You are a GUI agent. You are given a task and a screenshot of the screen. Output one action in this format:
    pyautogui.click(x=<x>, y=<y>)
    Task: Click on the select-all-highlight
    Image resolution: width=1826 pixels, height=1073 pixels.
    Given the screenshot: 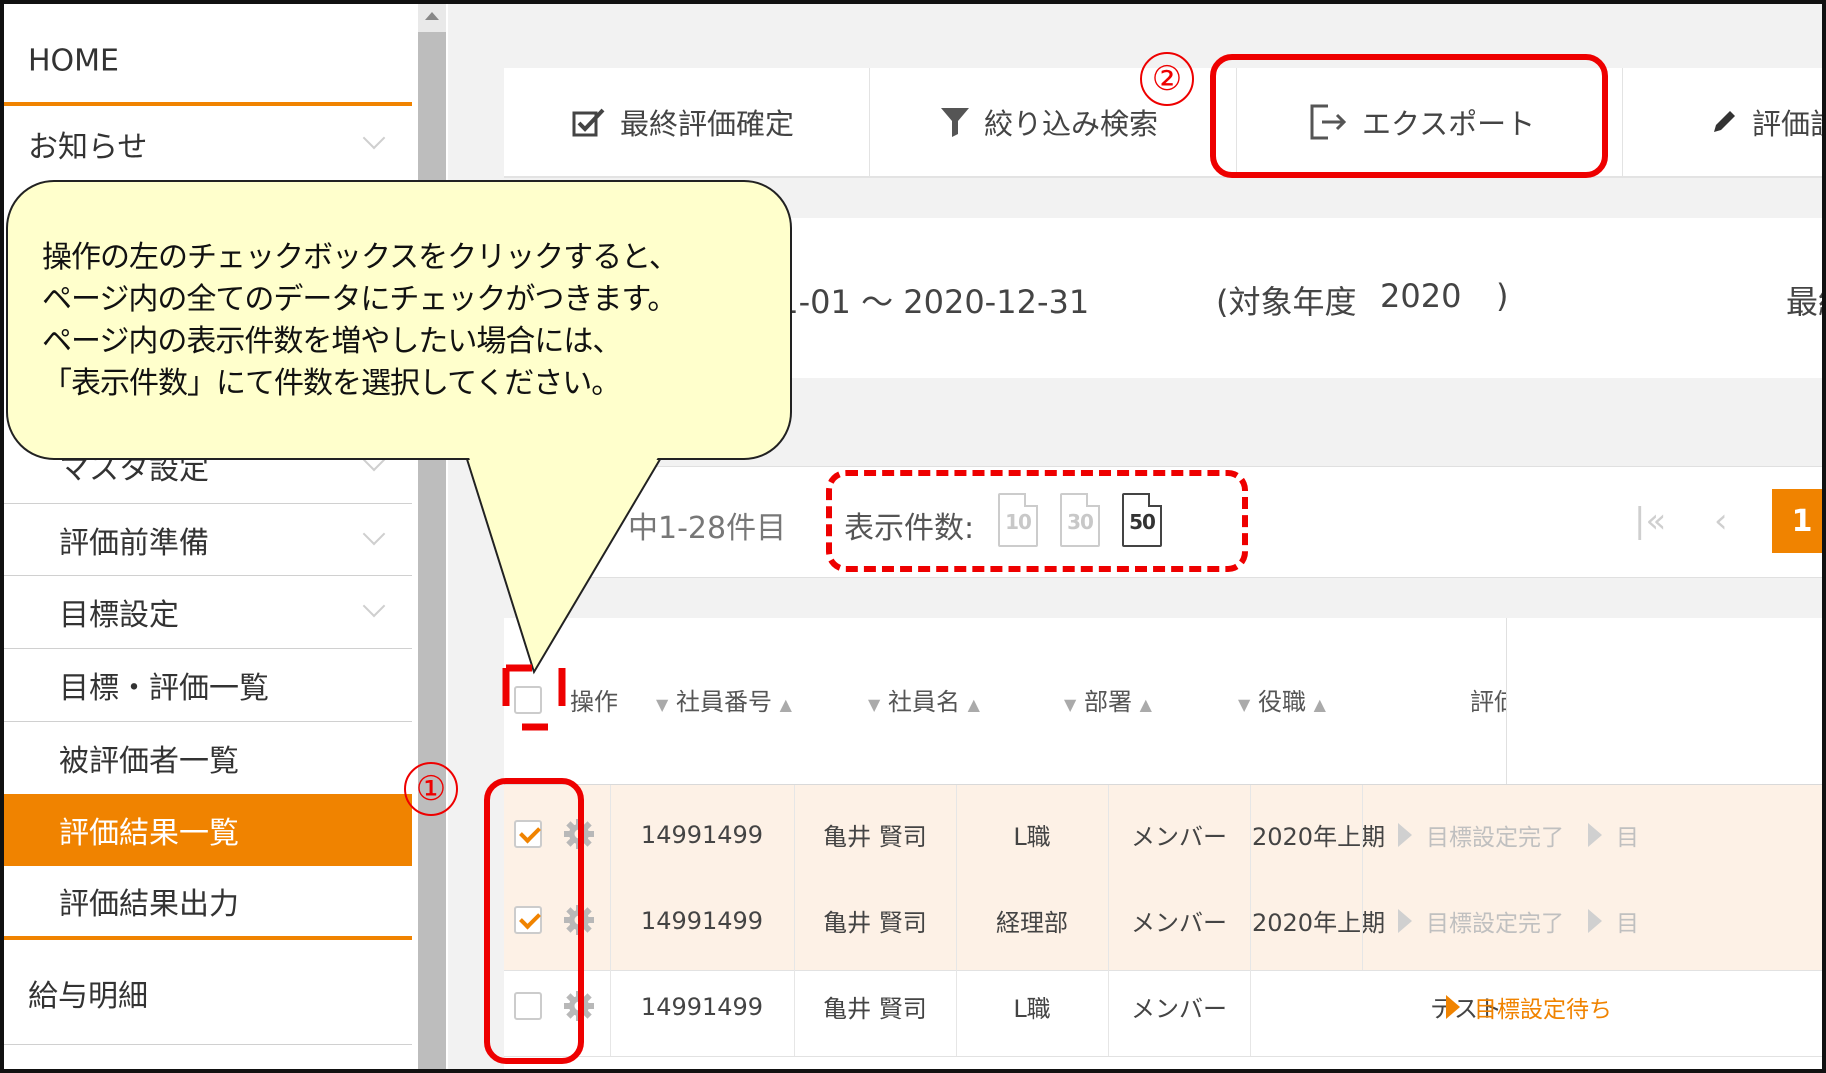 What is the action you would take?
    pyautogui.click(x=534, y=697)
    